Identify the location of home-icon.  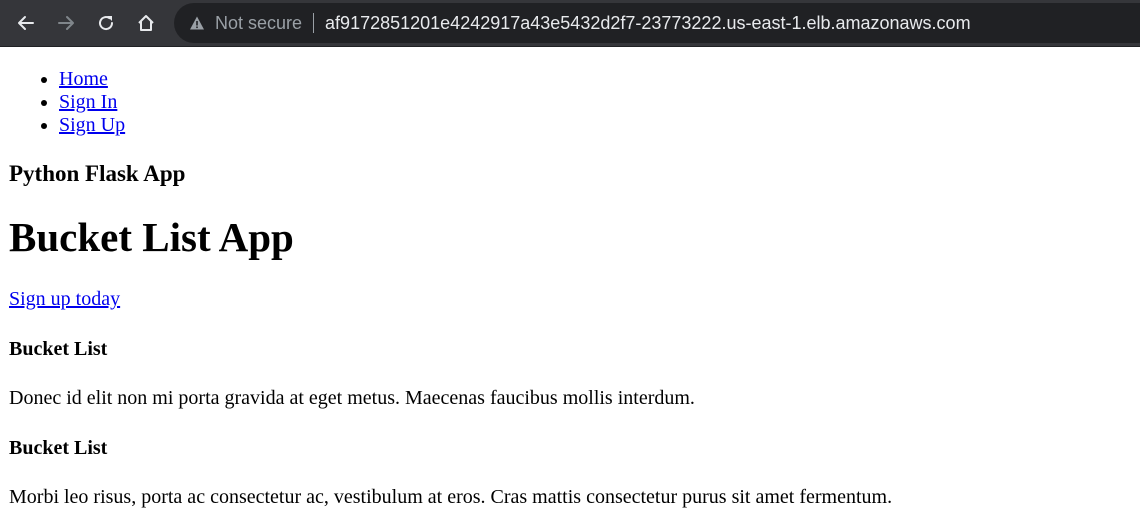
(146, 23).